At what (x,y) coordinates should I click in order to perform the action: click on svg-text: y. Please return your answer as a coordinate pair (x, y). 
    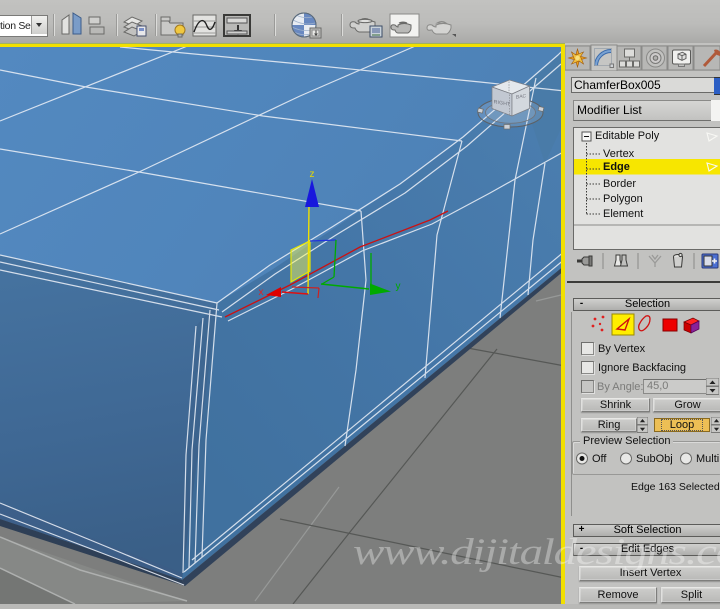
    Looking at the image, I should click on (398, 286).